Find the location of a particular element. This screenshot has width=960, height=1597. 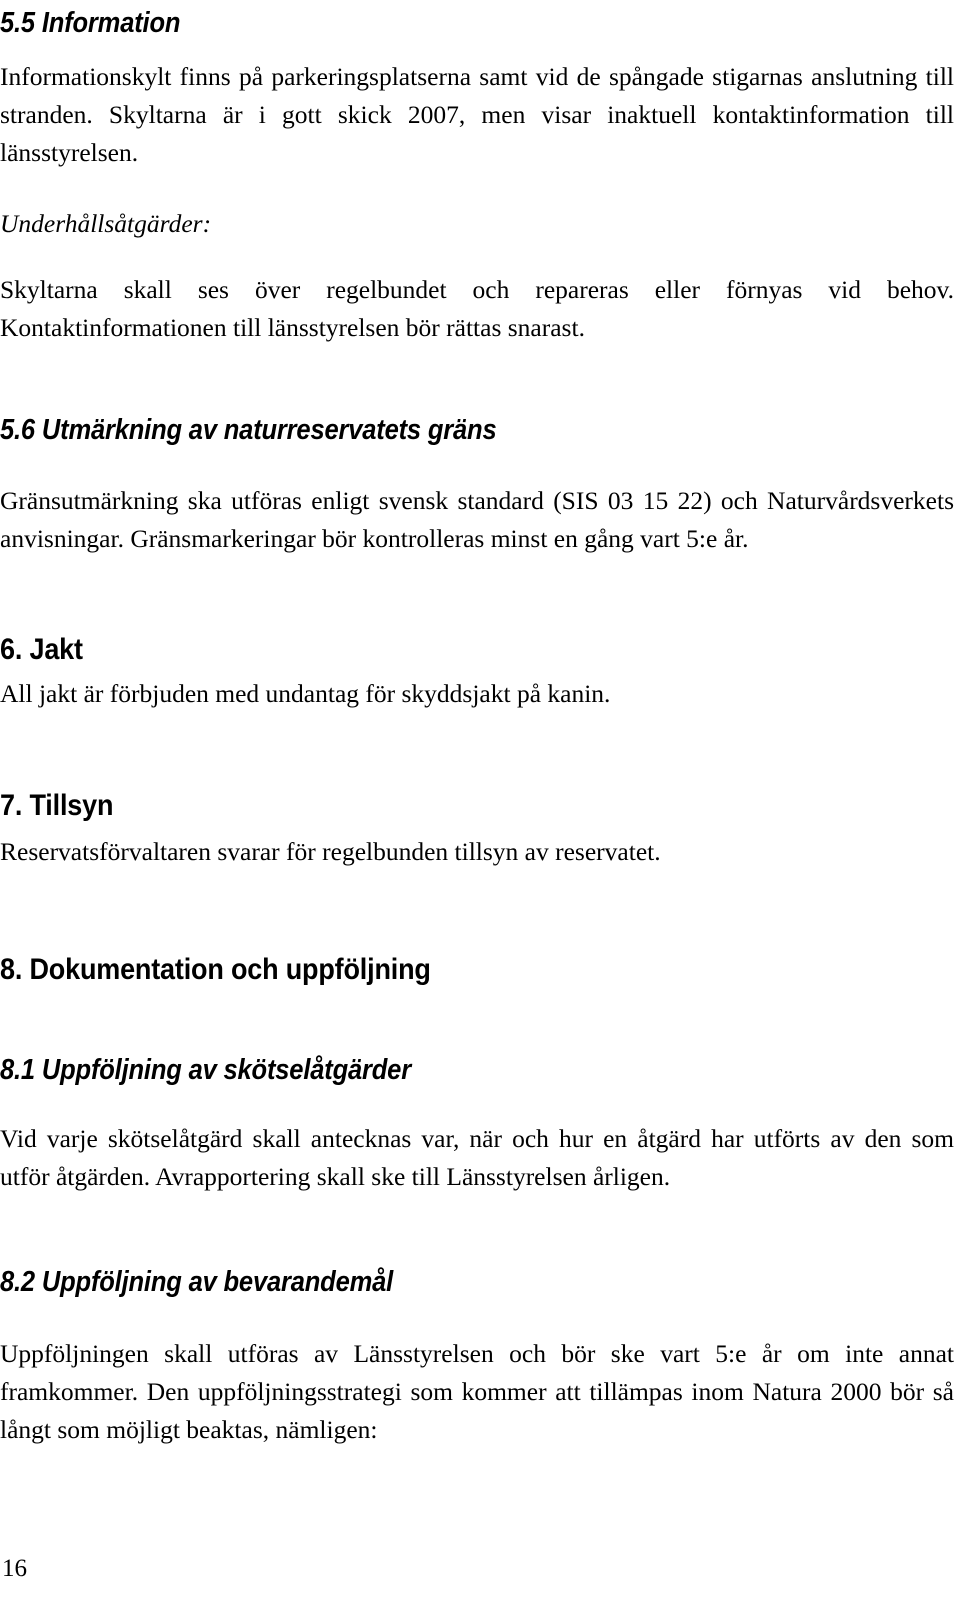

label-underhallsatgarder: Underhållsåtgärder: is located at coordinates (477, 224).